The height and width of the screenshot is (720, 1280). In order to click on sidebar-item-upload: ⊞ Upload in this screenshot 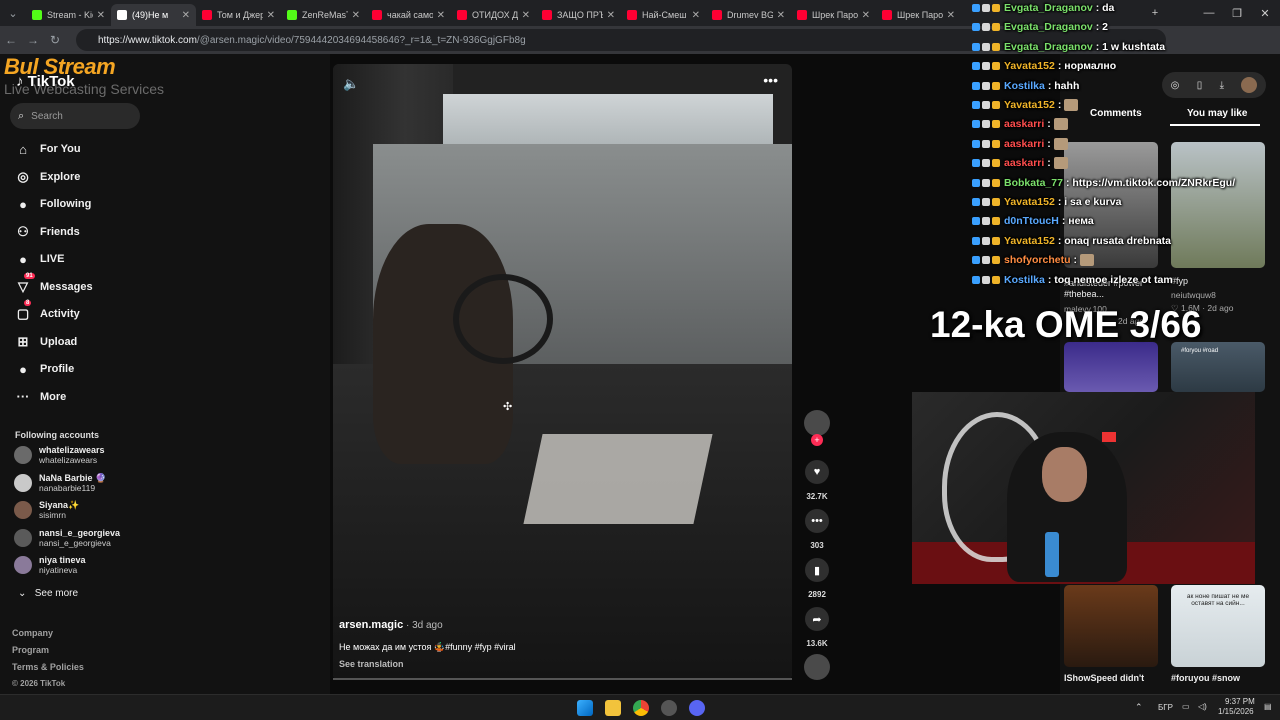, I will do `click(46, 342)`.